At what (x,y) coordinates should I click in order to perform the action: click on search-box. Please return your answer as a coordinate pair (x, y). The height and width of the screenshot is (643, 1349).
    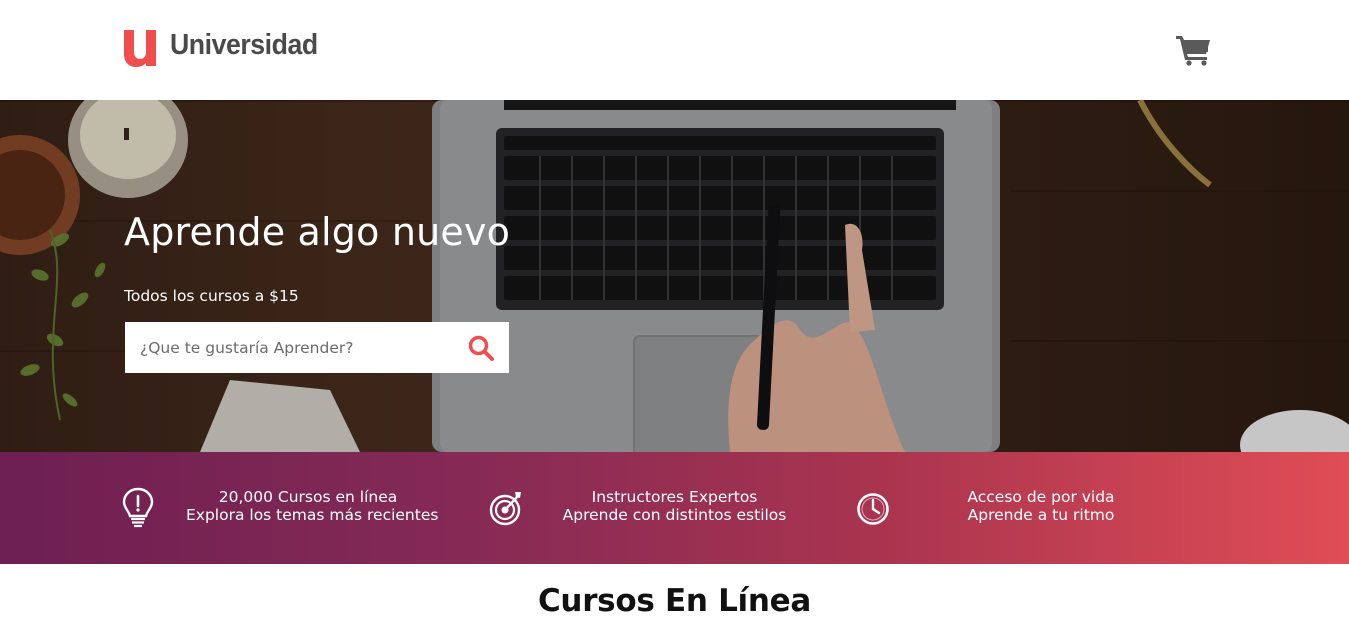
    Looking at the image, I should click on (317, 347).